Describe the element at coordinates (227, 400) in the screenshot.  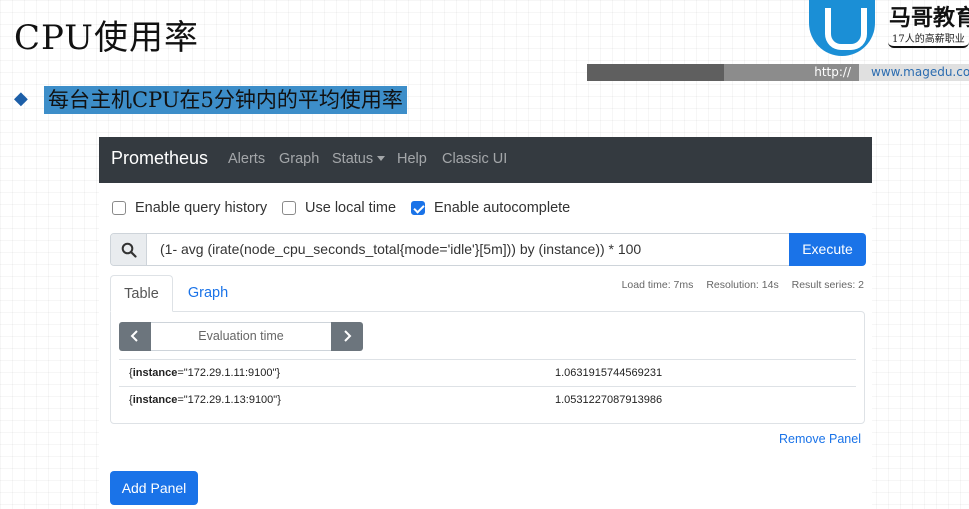
I see `label-value: ="172.29.1.13:9100"` at that location.